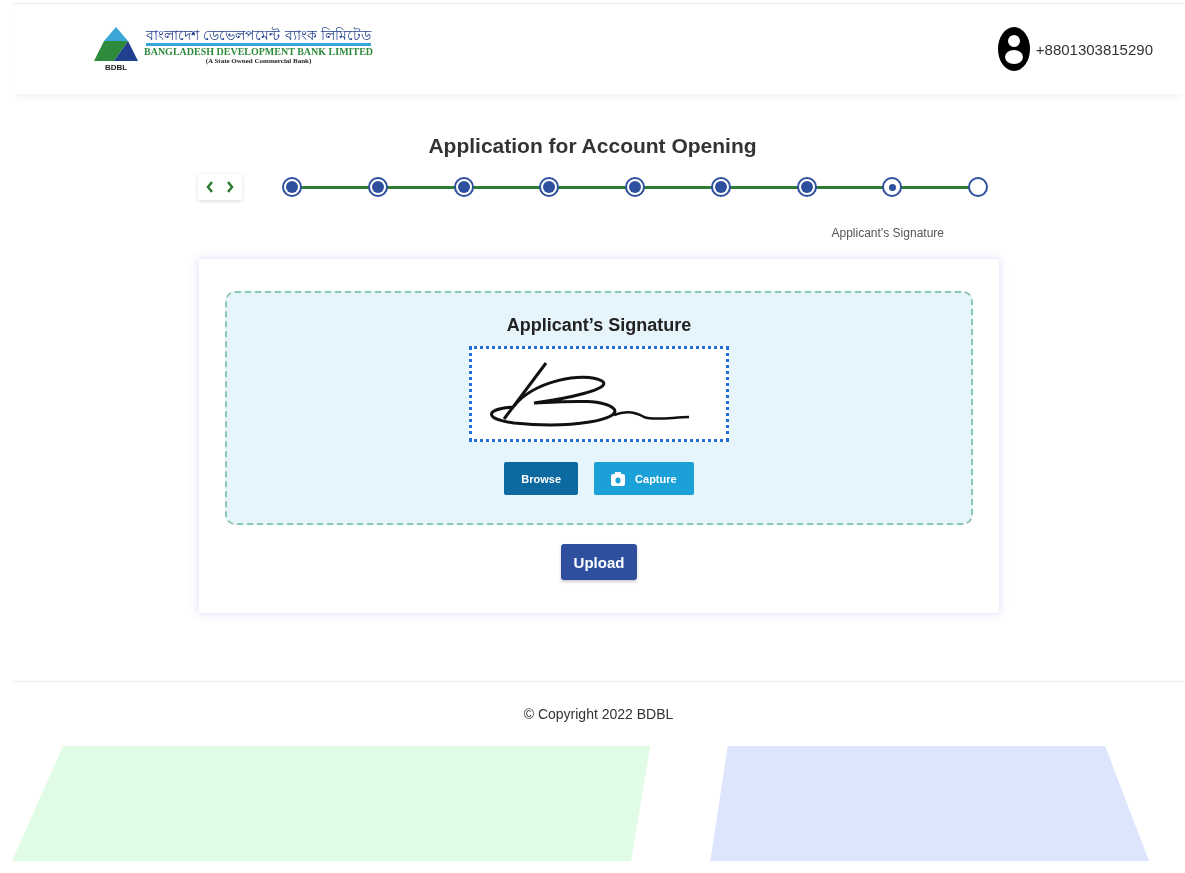 This screenshot has height=873, width=1185. I want to click on user-phone: +8801303815290, so click(1094, 49).